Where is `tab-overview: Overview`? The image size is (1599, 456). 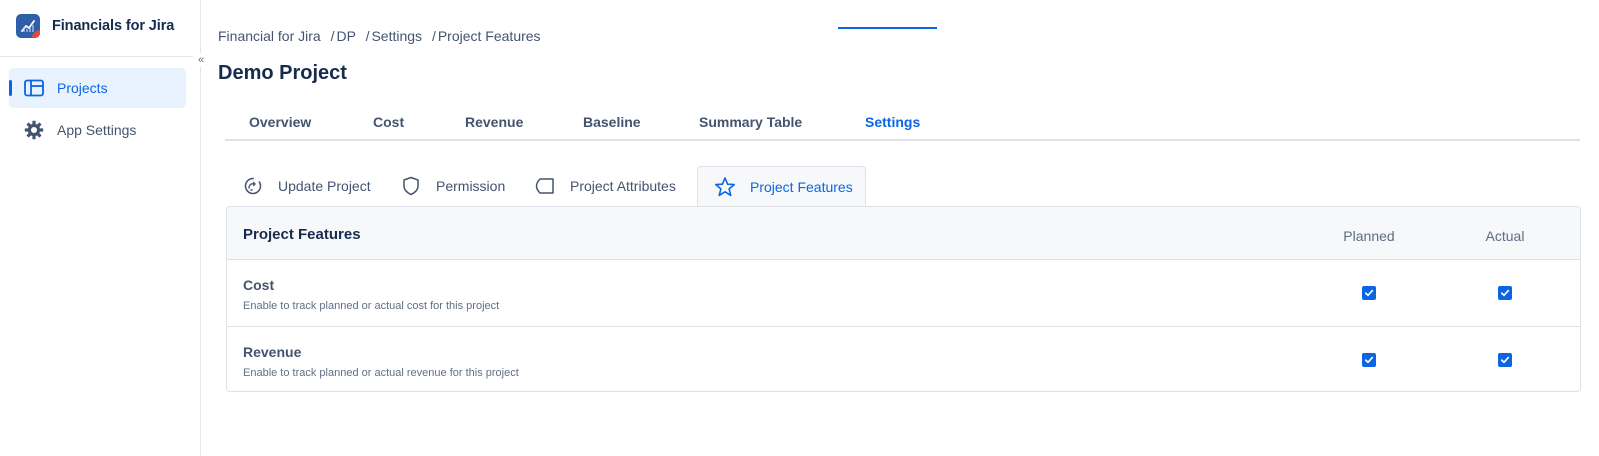
tab-overview: Overview is located at coordinates (280, 122).